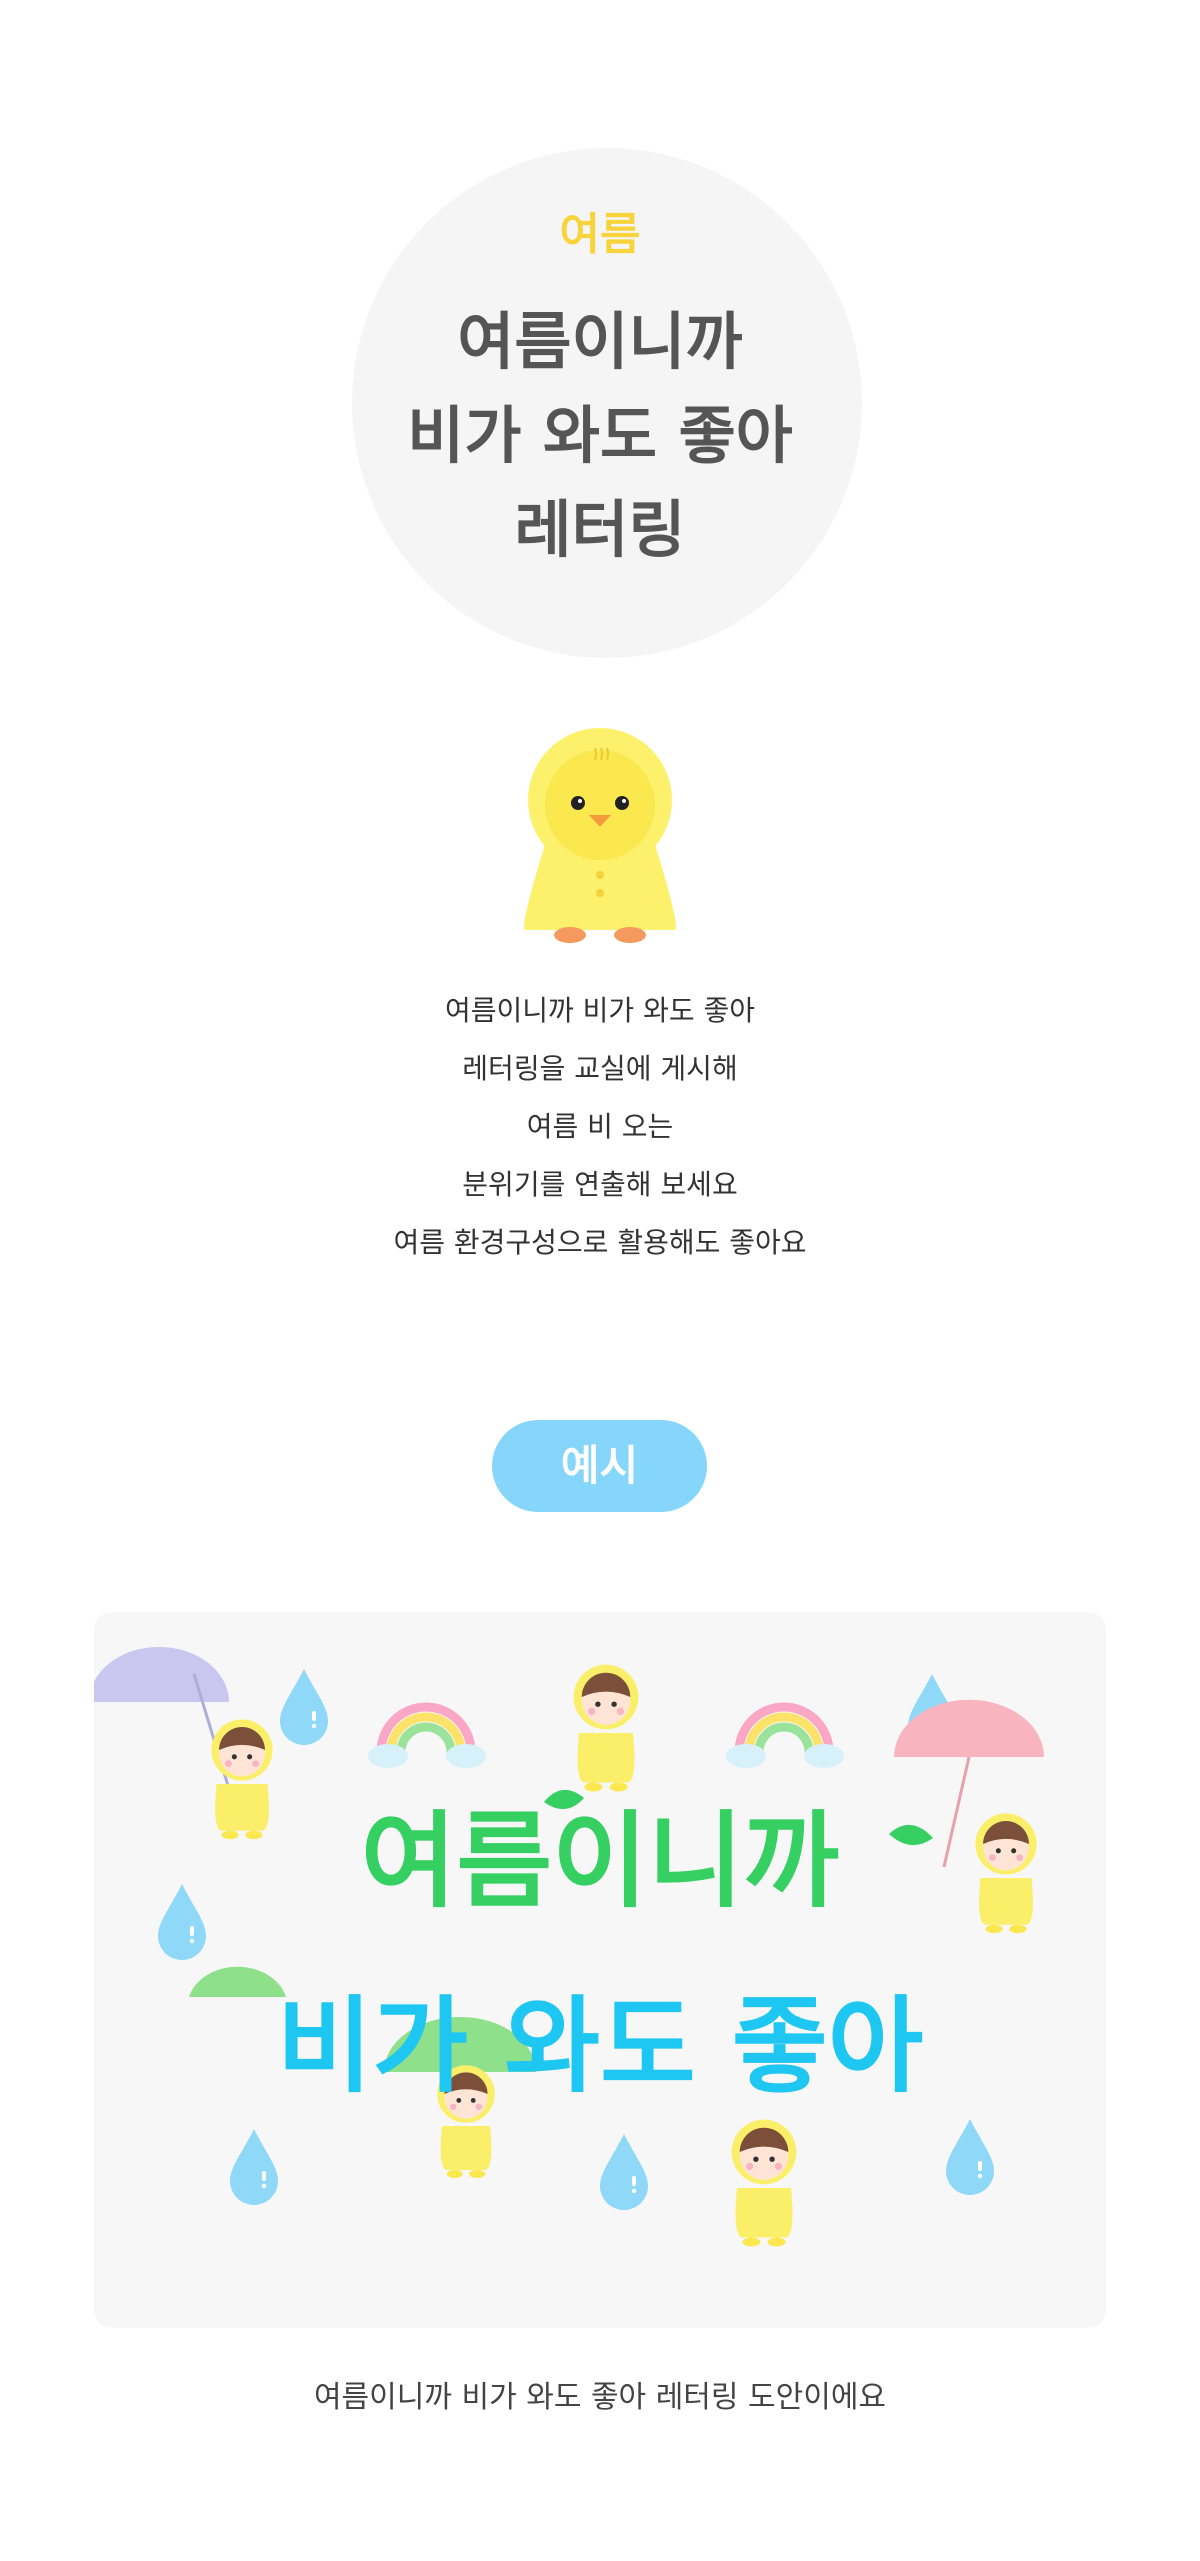  What do you see at coordinates (600, 1068) in the screenshot?
I see `description-line-2: 레터링을 교실에 게시해` at bounding box center [600, 1068].